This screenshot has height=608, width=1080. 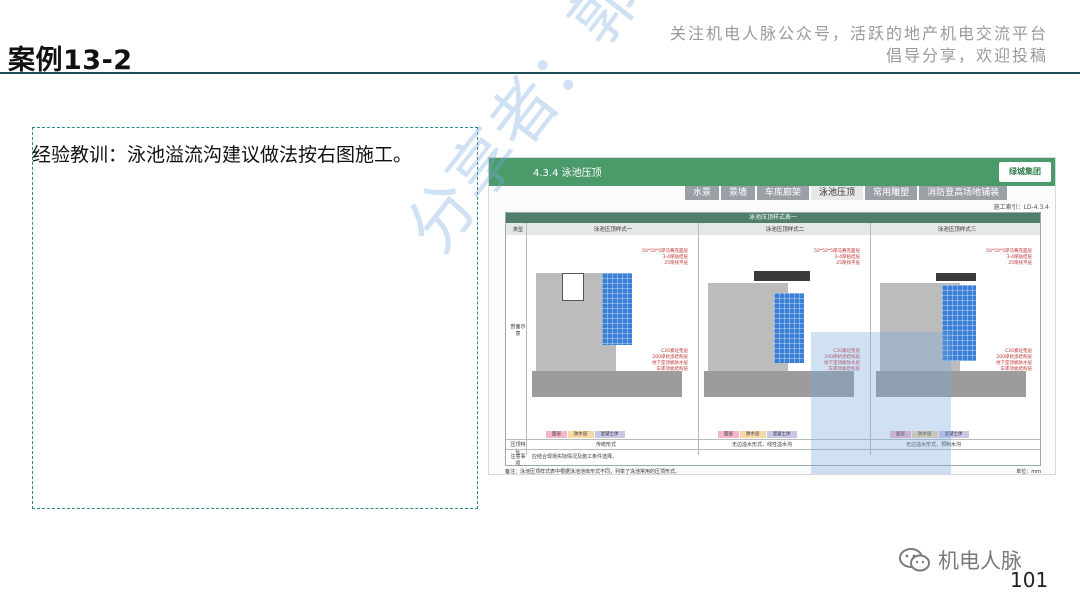 What do you see at coordinates (567, 173) in the screenshot?
I see `drawing-section-title: 4.3.4 泳池压顶` at bounding box center [567, 173].